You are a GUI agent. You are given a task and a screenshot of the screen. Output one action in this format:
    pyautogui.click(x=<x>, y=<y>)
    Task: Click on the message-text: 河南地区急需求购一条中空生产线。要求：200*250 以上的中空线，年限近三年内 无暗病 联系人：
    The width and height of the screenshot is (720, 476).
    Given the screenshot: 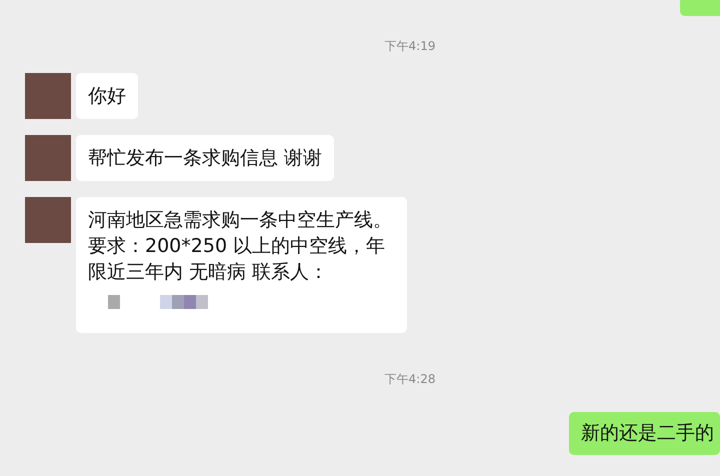 What is the action you would take?
    pyautogui.click(x=240, y=246)
    